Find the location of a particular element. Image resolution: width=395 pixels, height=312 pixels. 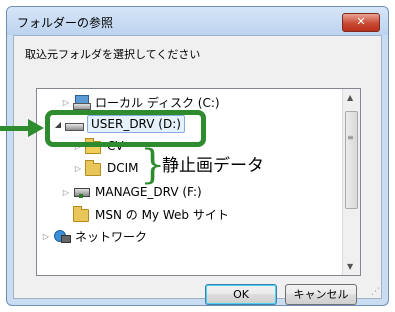

close-button: ✕ is located at coordinates (361, 22).